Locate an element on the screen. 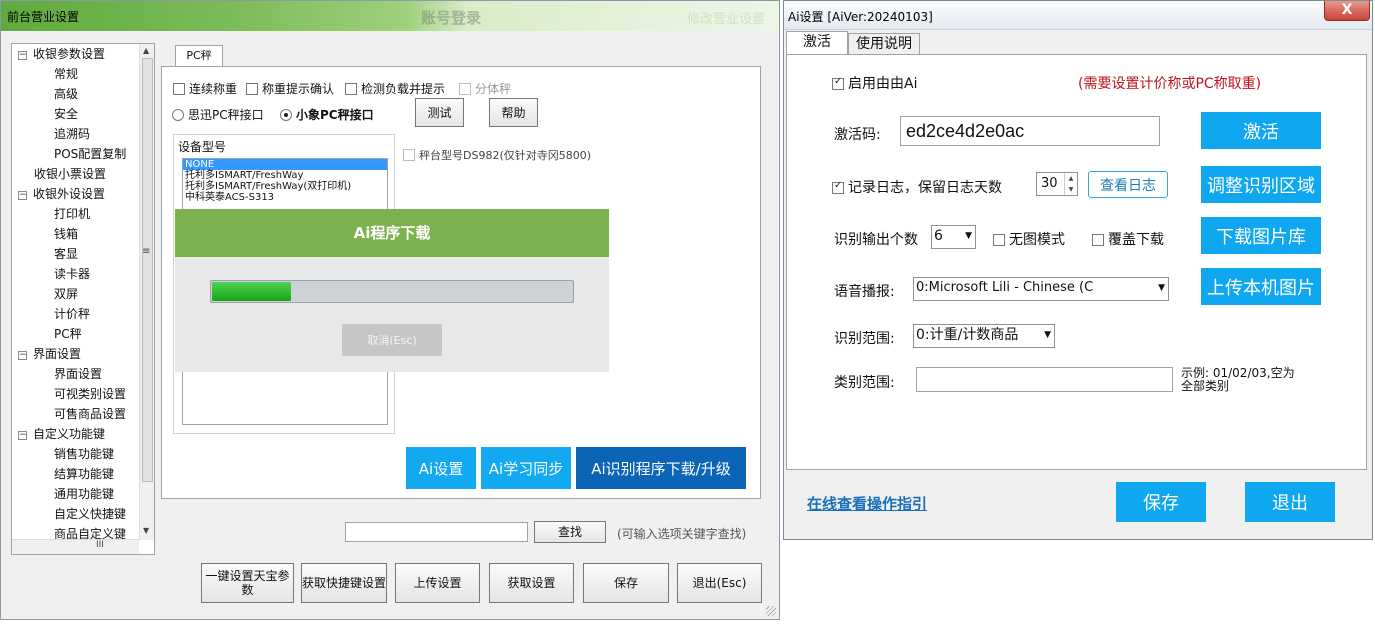 This screenshot has width=1375, height=624. tab-instructions: 使用说明 is located at coordinates (884, 44).